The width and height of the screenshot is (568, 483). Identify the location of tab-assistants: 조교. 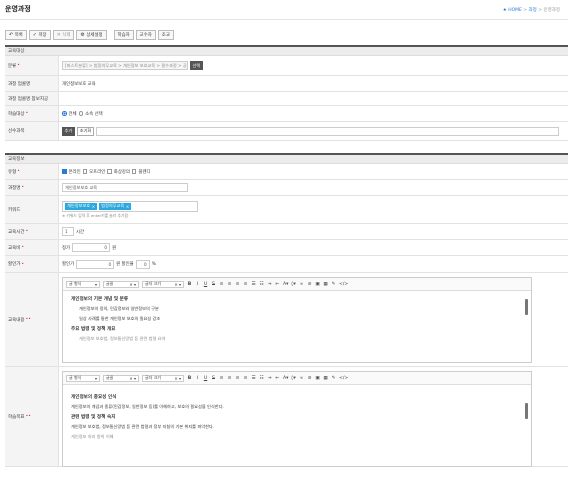
(165, 35).